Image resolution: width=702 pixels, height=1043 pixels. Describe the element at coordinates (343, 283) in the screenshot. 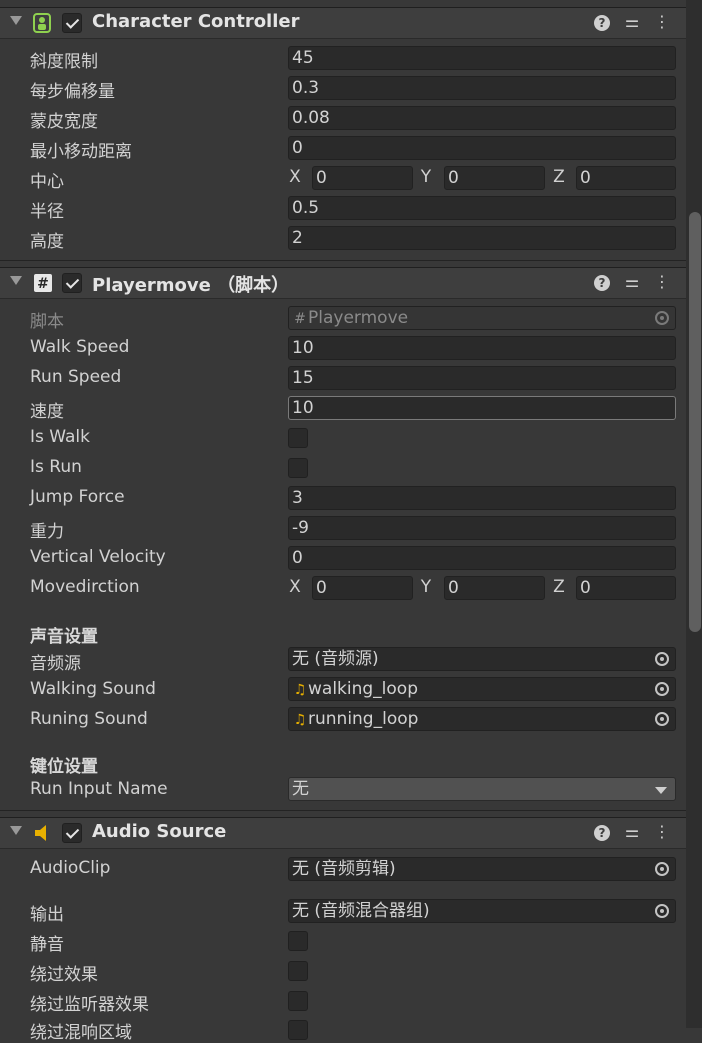

I see `playermove-header: # Playermove （脚本） ? ⚌ ⋮` at that location.